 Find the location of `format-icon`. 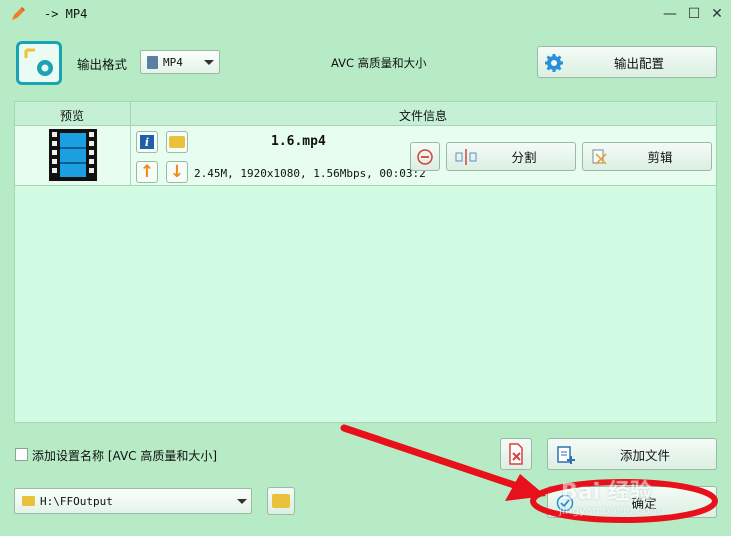

format-icon is located at coordinates (39, 63).